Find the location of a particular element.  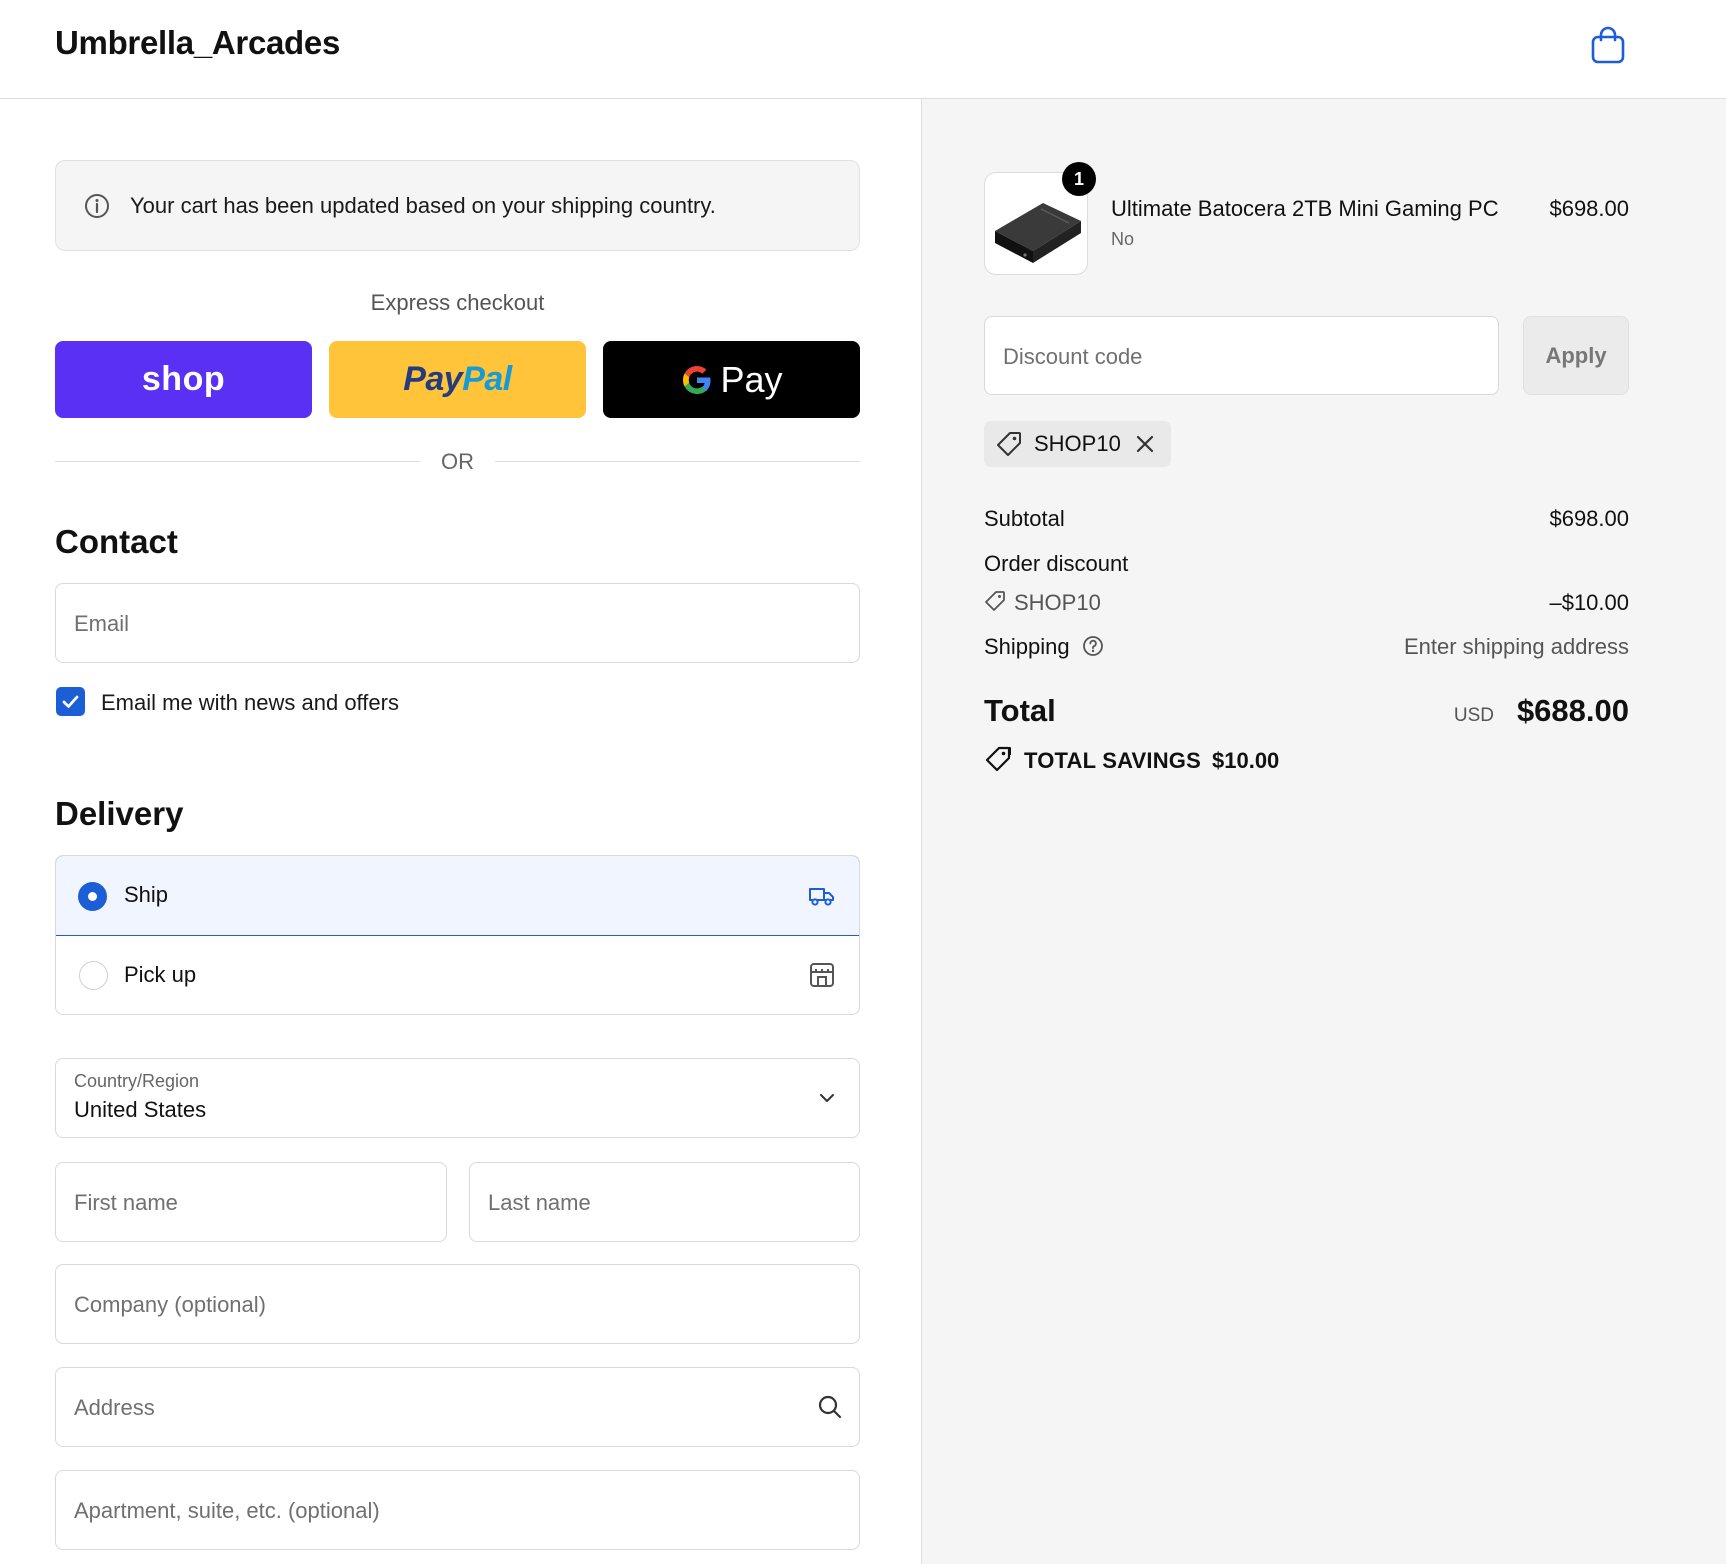

ship-radio is located at coordinates (92, 896).